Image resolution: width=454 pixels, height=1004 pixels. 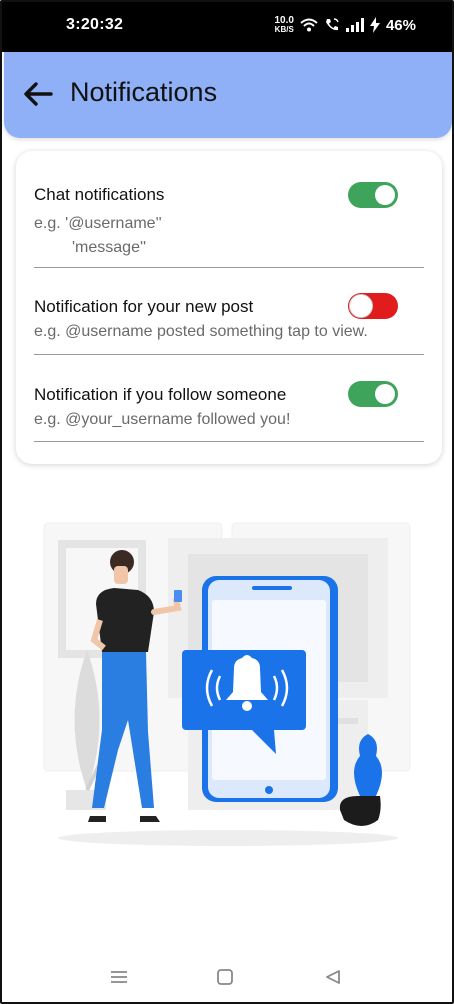 What do you see at coordinates (144, 92) in the screenshot?
I see `page-title: Notifications` at bounding box center [144, 92].